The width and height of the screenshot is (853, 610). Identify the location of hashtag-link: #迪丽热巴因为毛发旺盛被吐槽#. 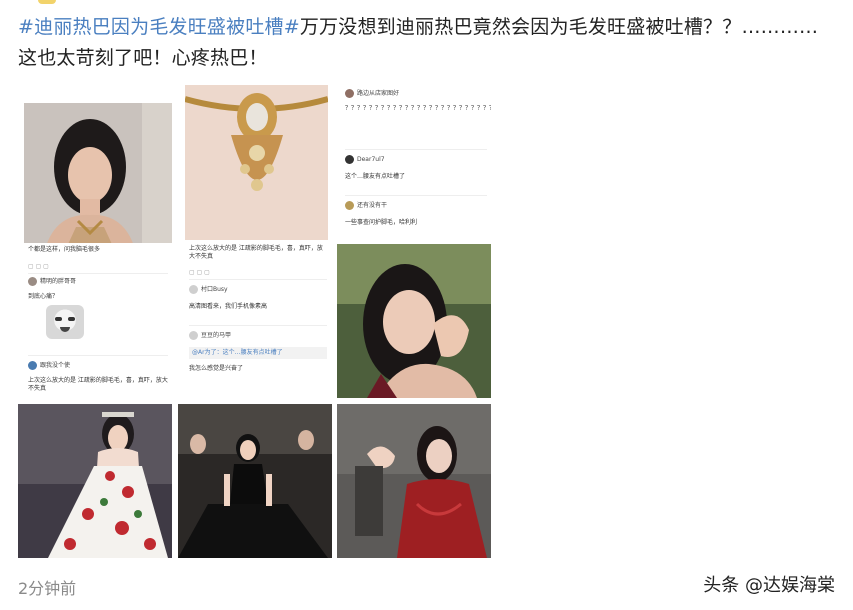
(159, 27).